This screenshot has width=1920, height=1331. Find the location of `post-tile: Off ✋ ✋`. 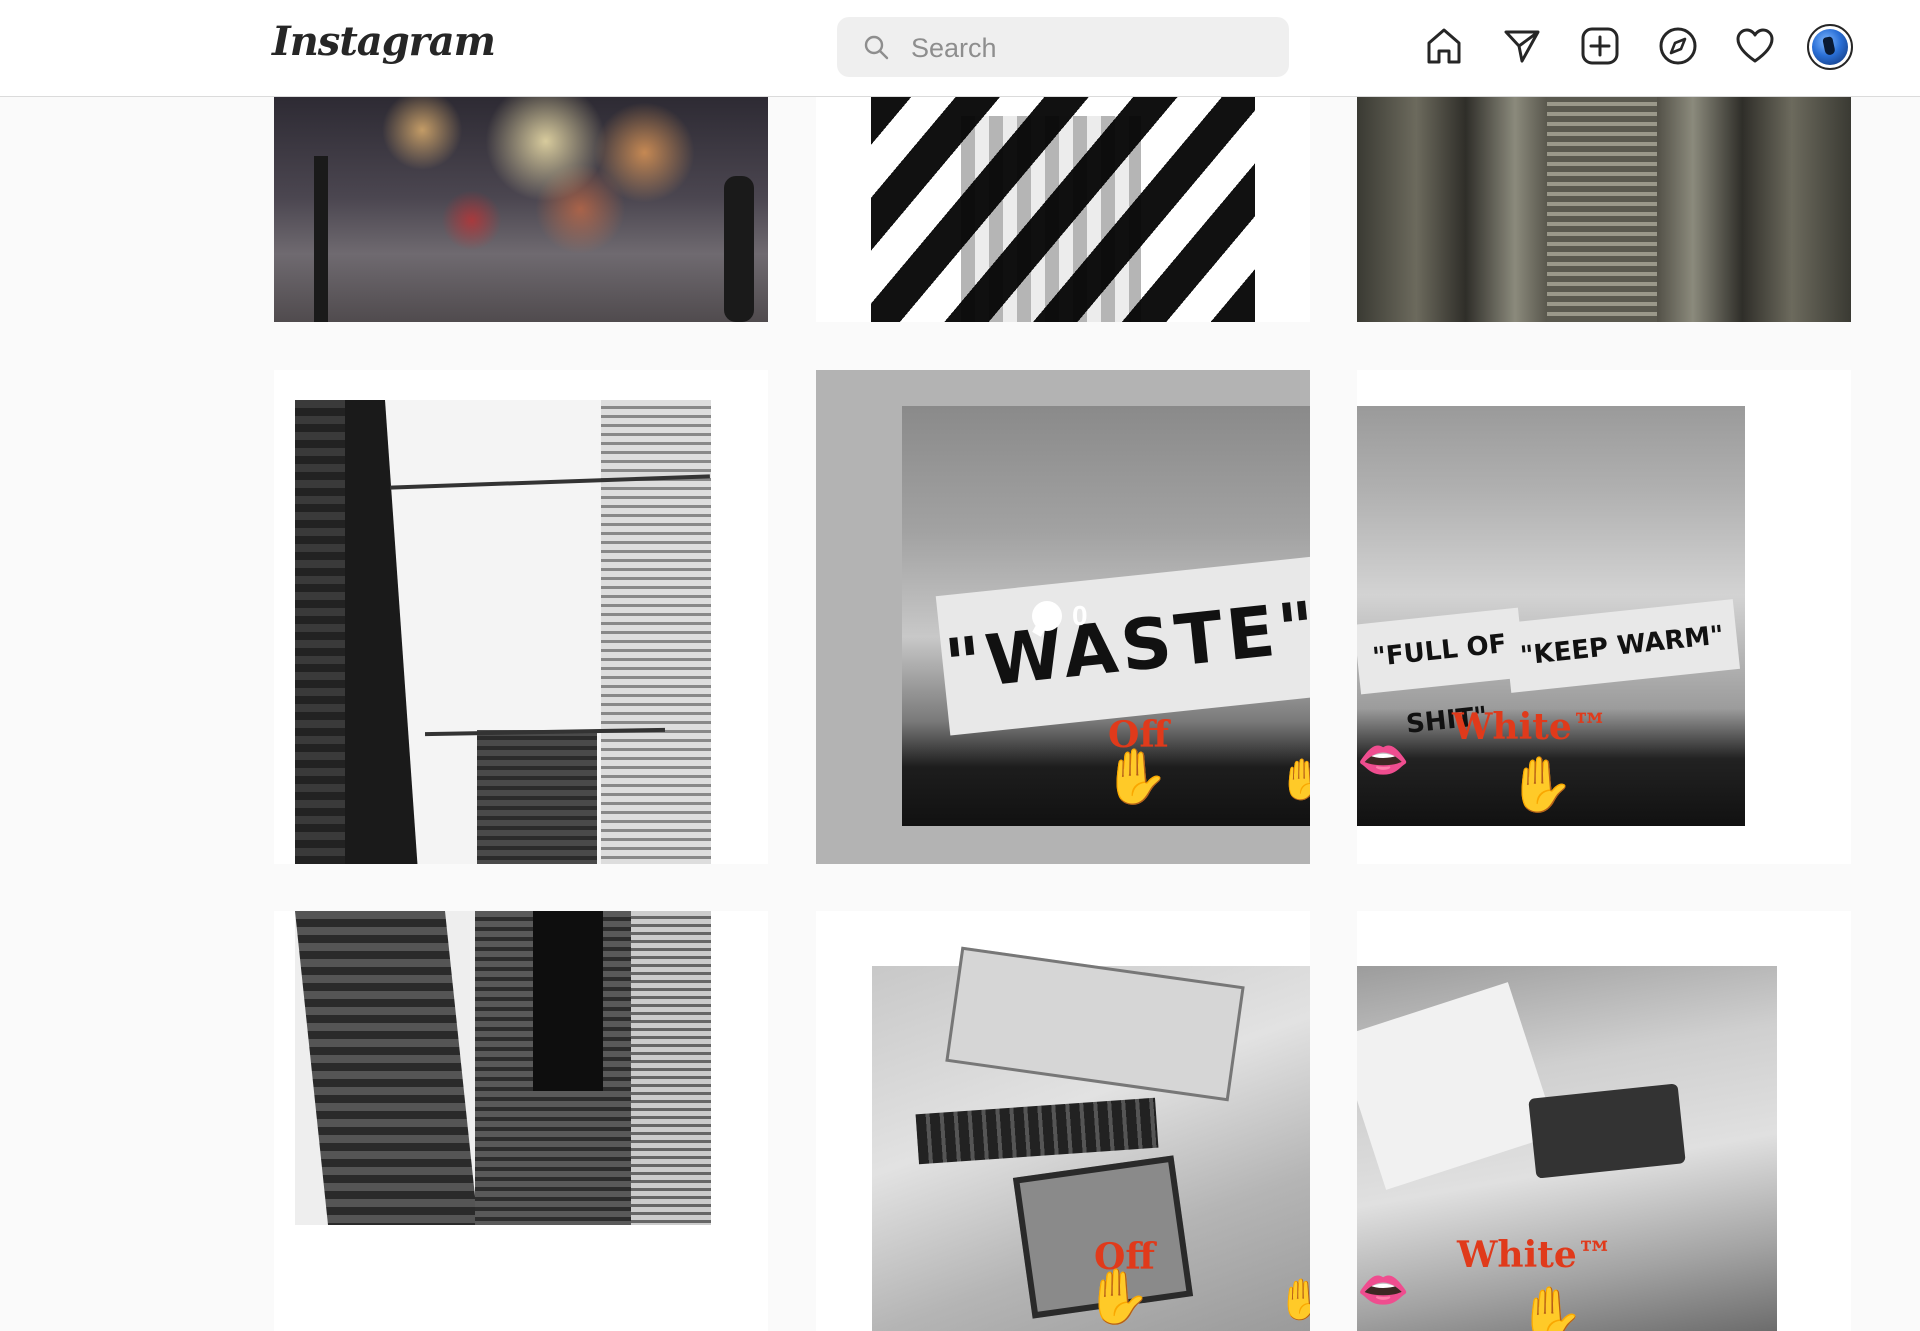

post-tile: Off ✋ ✋ is located at coordinates (1063, 1121).